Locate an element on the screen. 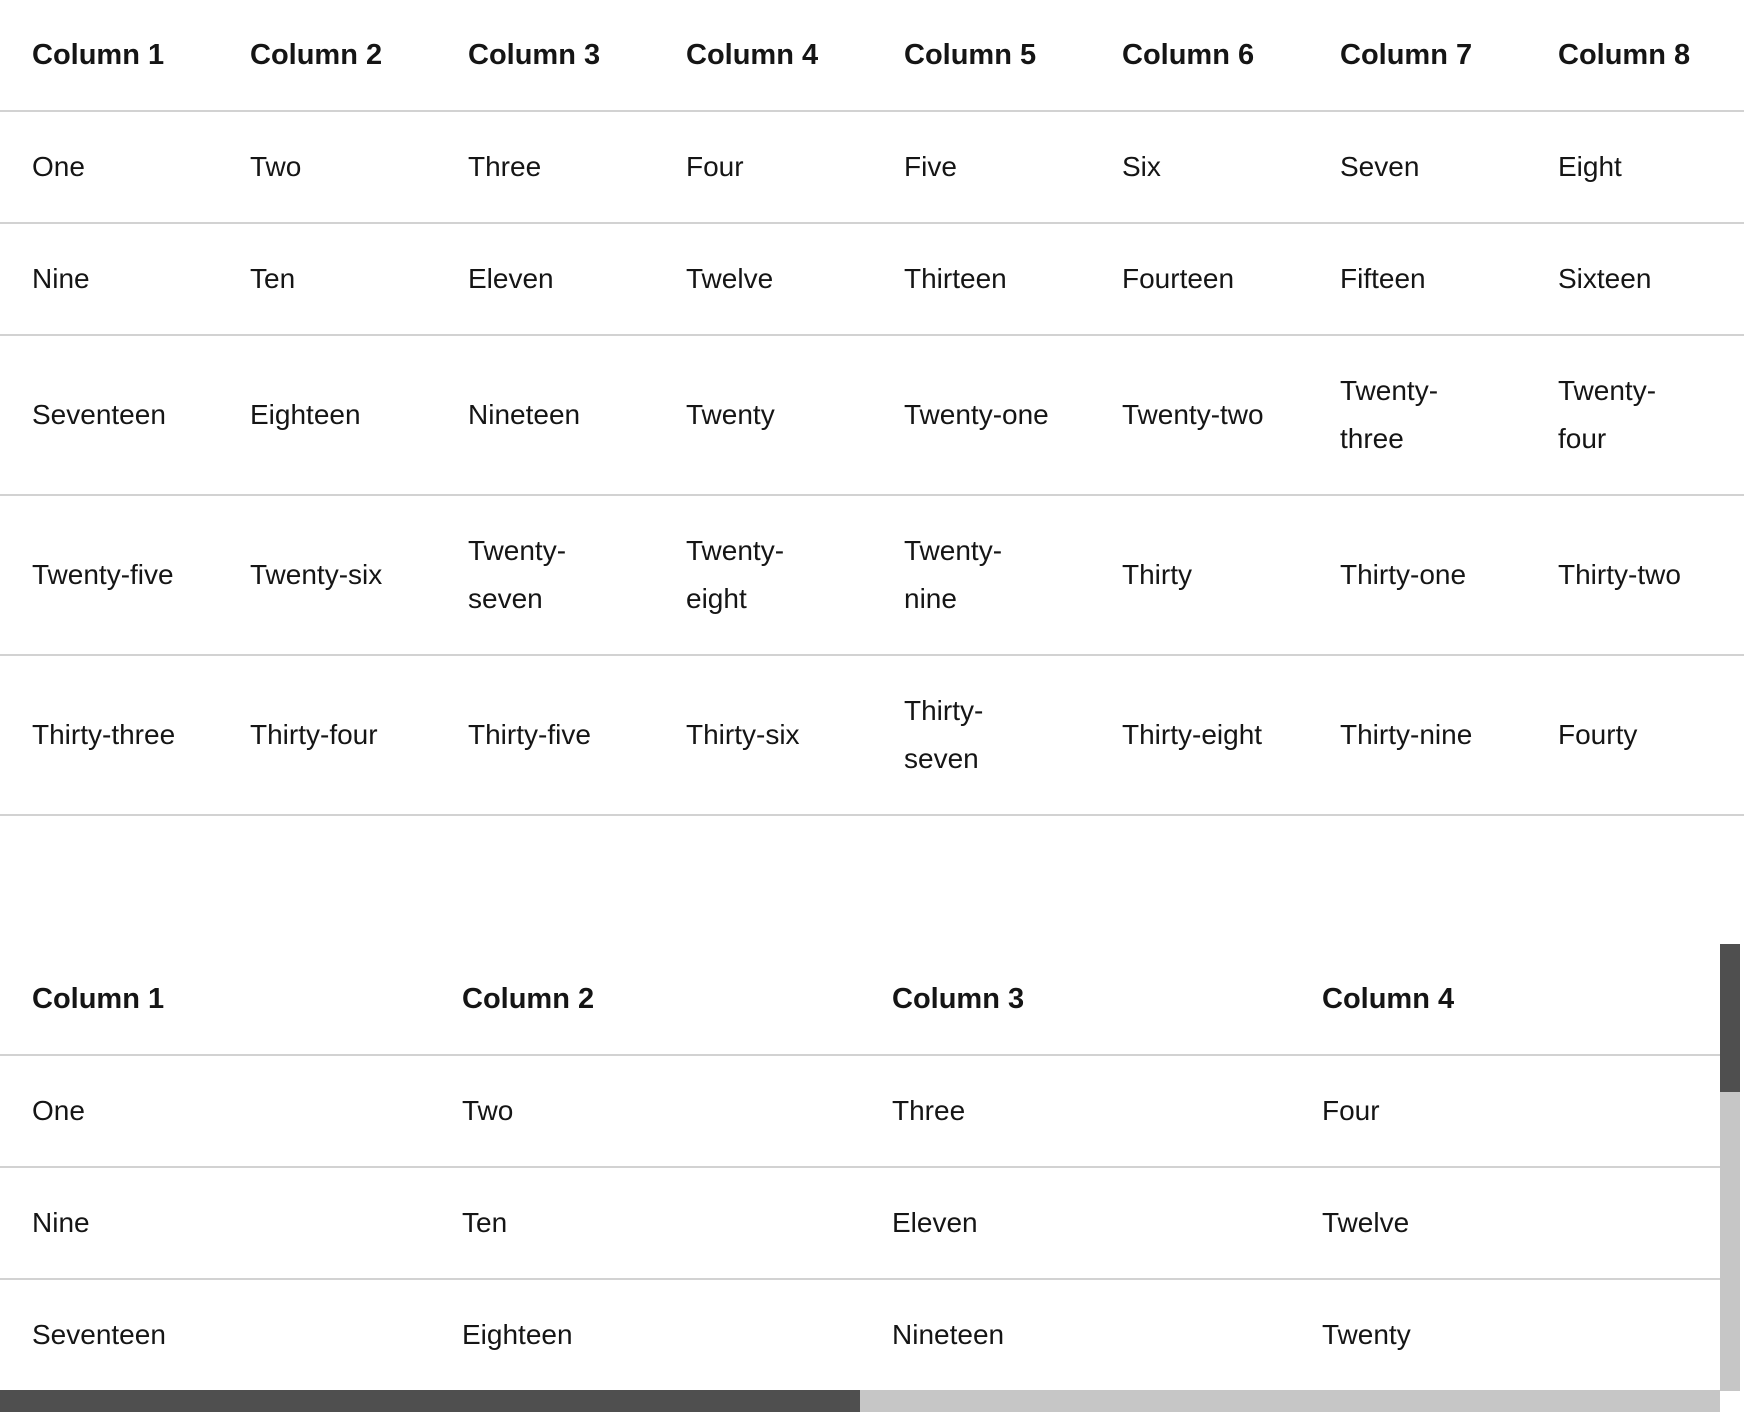 The image size is (1744, 1412). column-header: Column 5 is located at coordinates (981, 56).